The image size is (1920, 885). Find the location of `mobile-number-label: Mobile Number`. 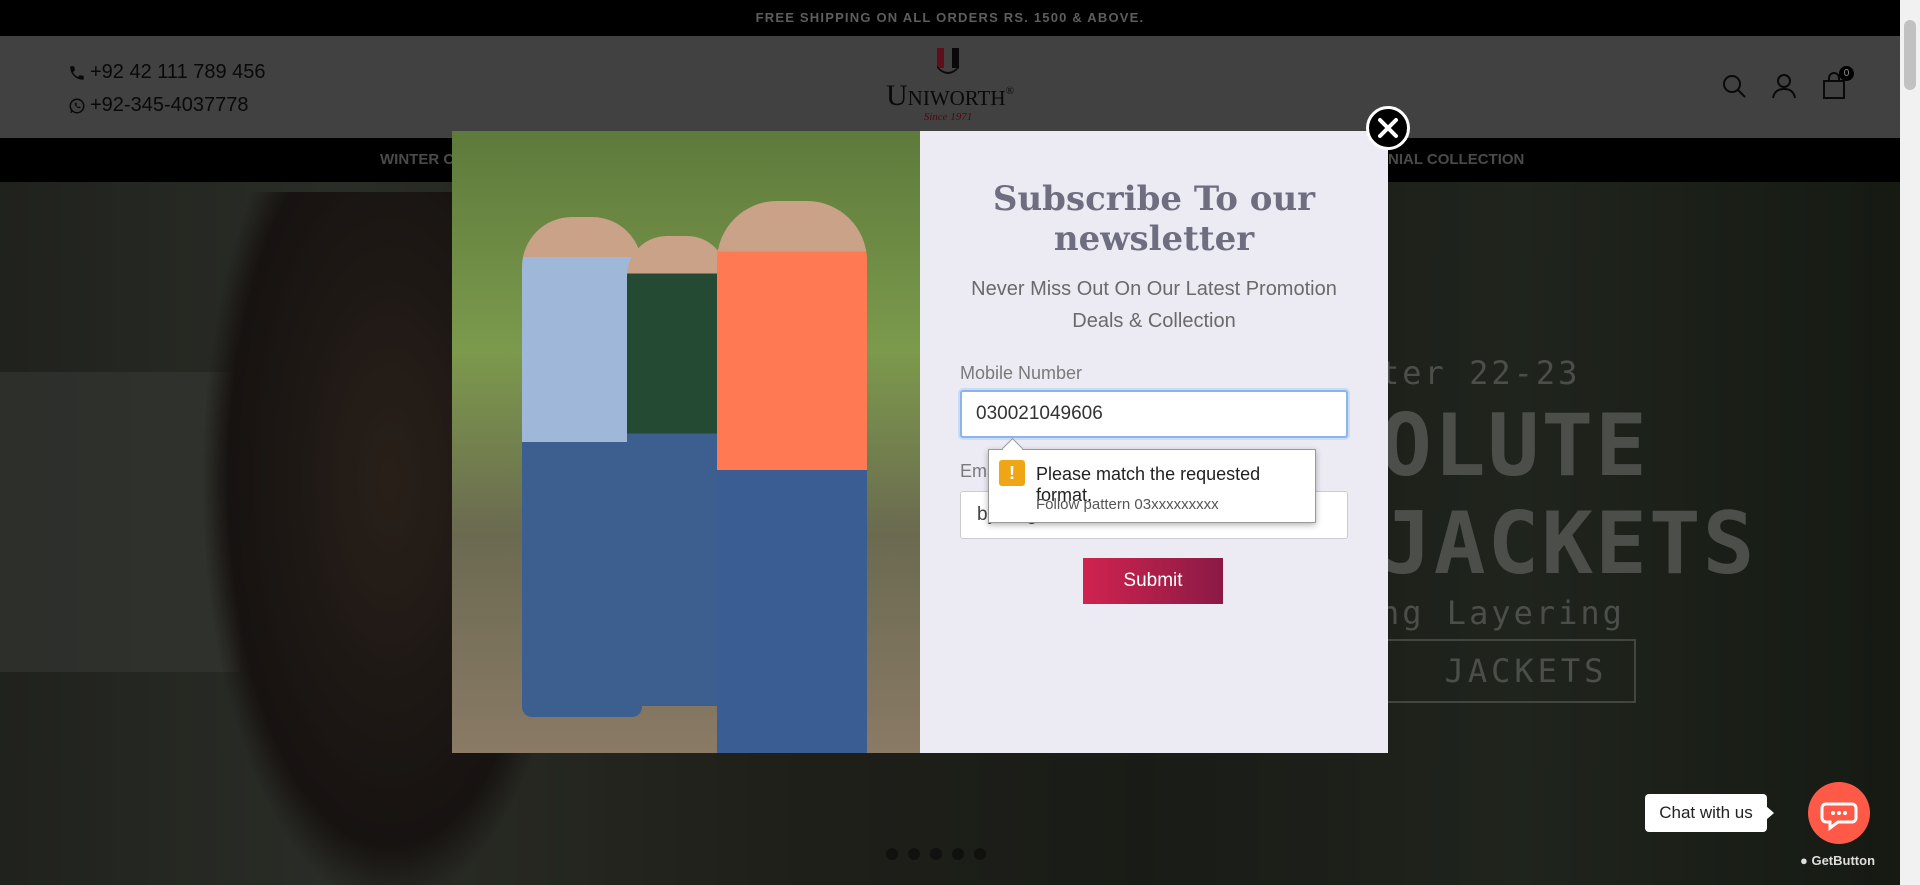

mobile-number-label: Mobile Number is located at coordinates (1021, 373).